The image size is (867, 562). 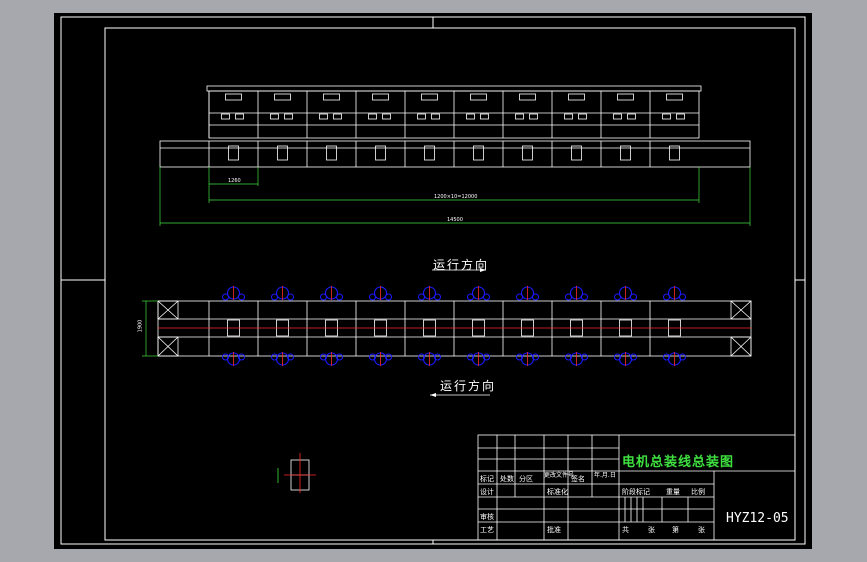 What do you see at coordinates (487, 530) in the screenshot?
I see `tb-process: 工艺` at bounding box center [487, 530].